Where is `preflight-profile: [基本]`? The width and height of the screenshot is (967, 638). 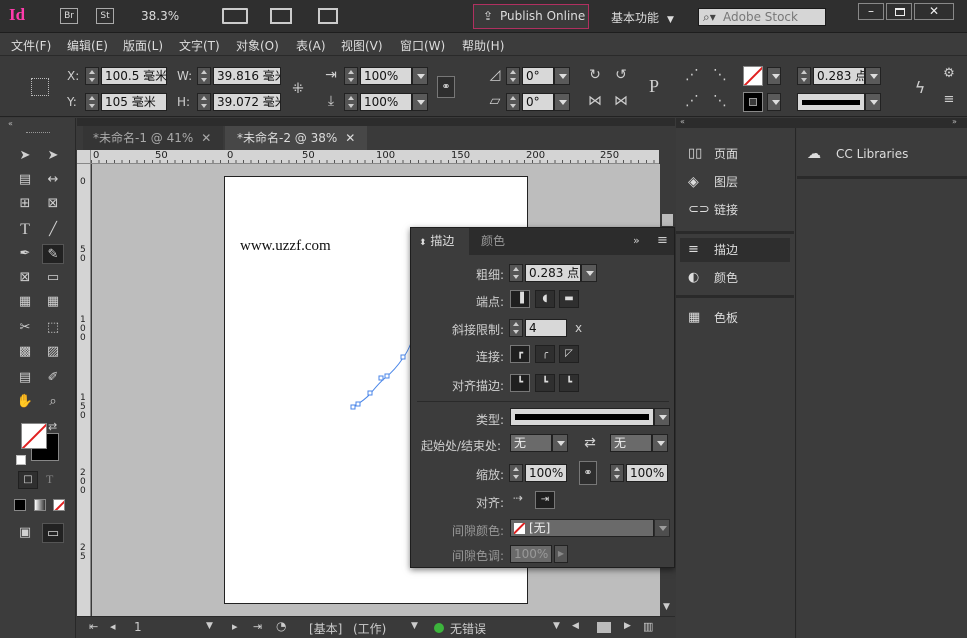
preflight-profile: [基本] is located at coordinates (325, 628).